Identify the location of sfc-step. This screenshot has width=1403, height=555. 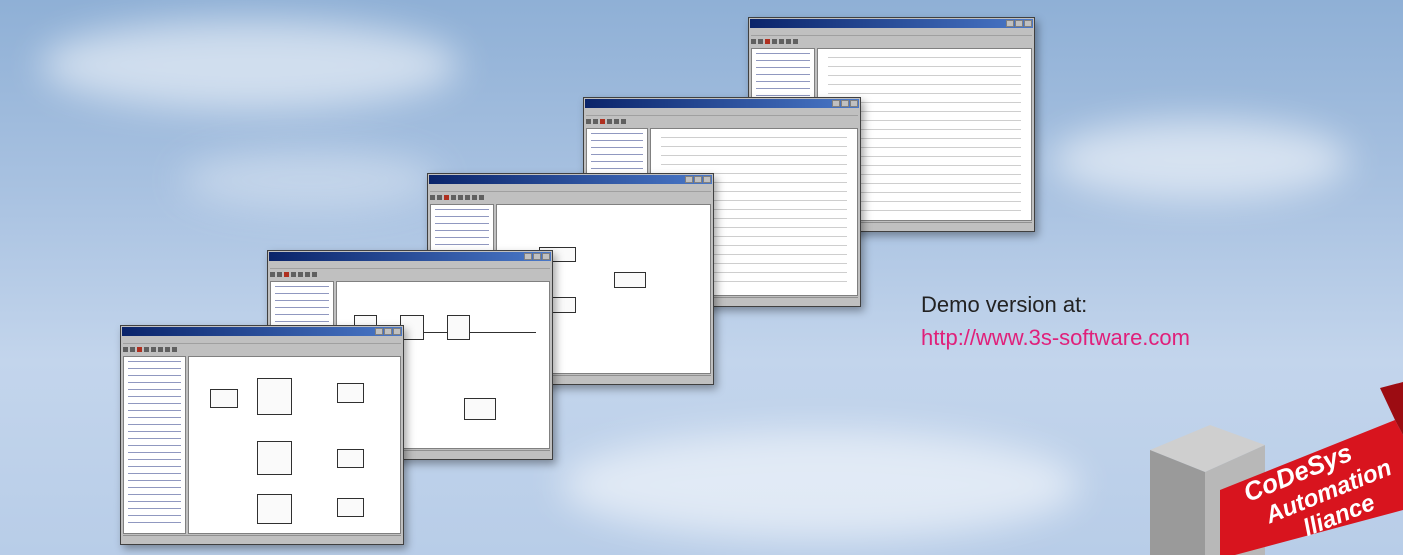
(630, 280).